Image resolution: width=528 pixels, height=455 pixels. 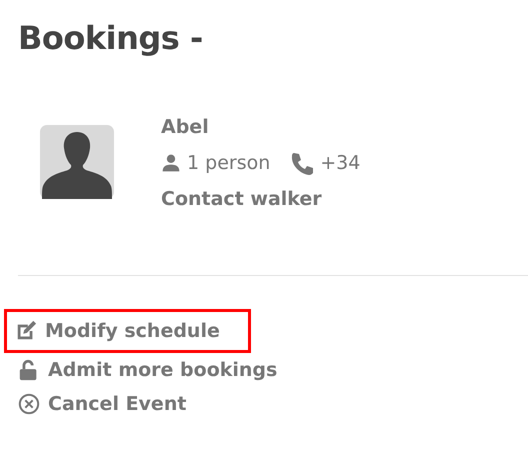 I want to click on phone-number: +34, so click(x=340, y=163).